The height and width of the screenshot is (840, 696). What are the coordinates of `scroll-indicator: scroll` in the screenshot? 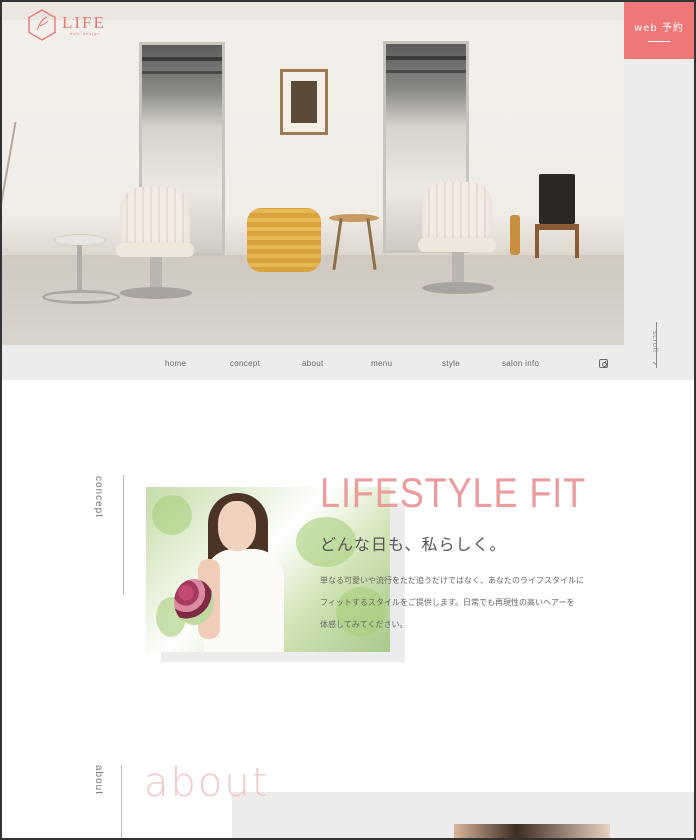 It's located at (656, 346).